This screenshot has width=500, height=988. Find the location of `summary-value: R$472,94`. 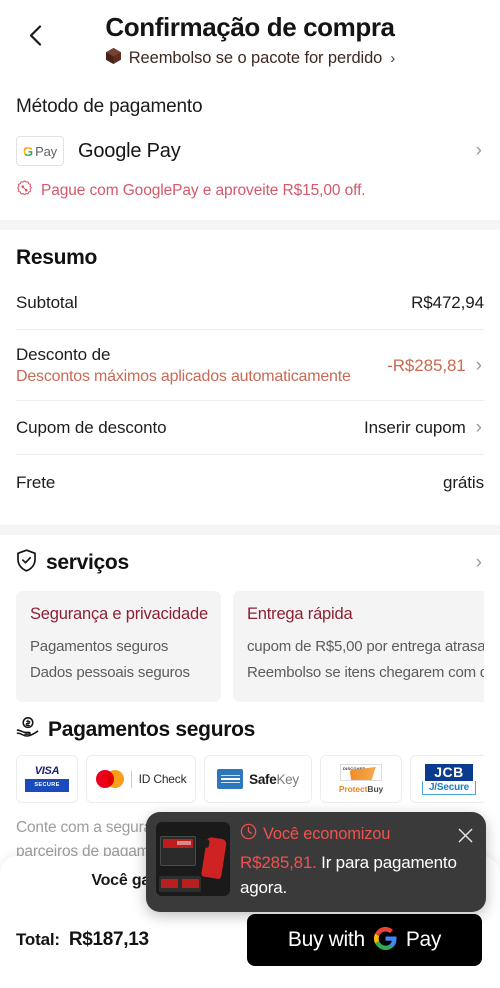

summary-value: R$472,94 is located at coordinates (447, 302).